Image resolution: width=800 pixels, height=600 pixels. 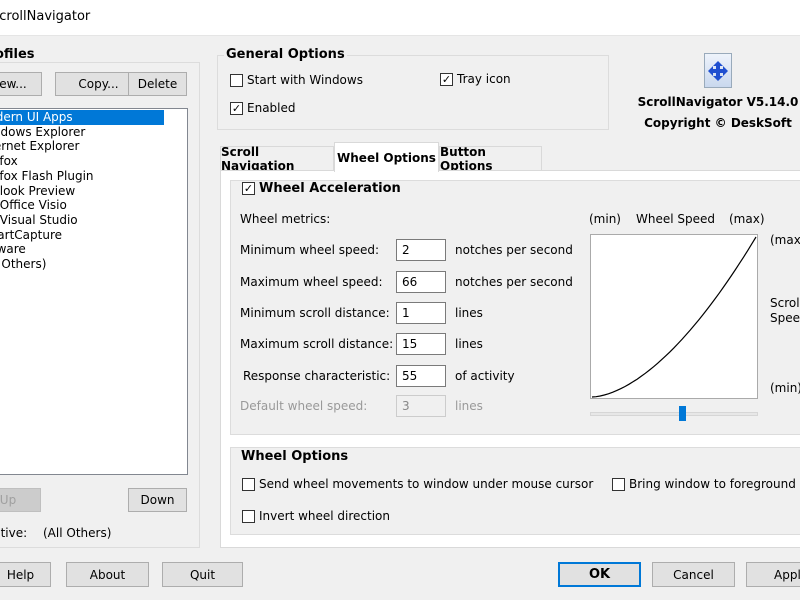 I want to click on general-options-title: General Options, so click(x=285, y=54).